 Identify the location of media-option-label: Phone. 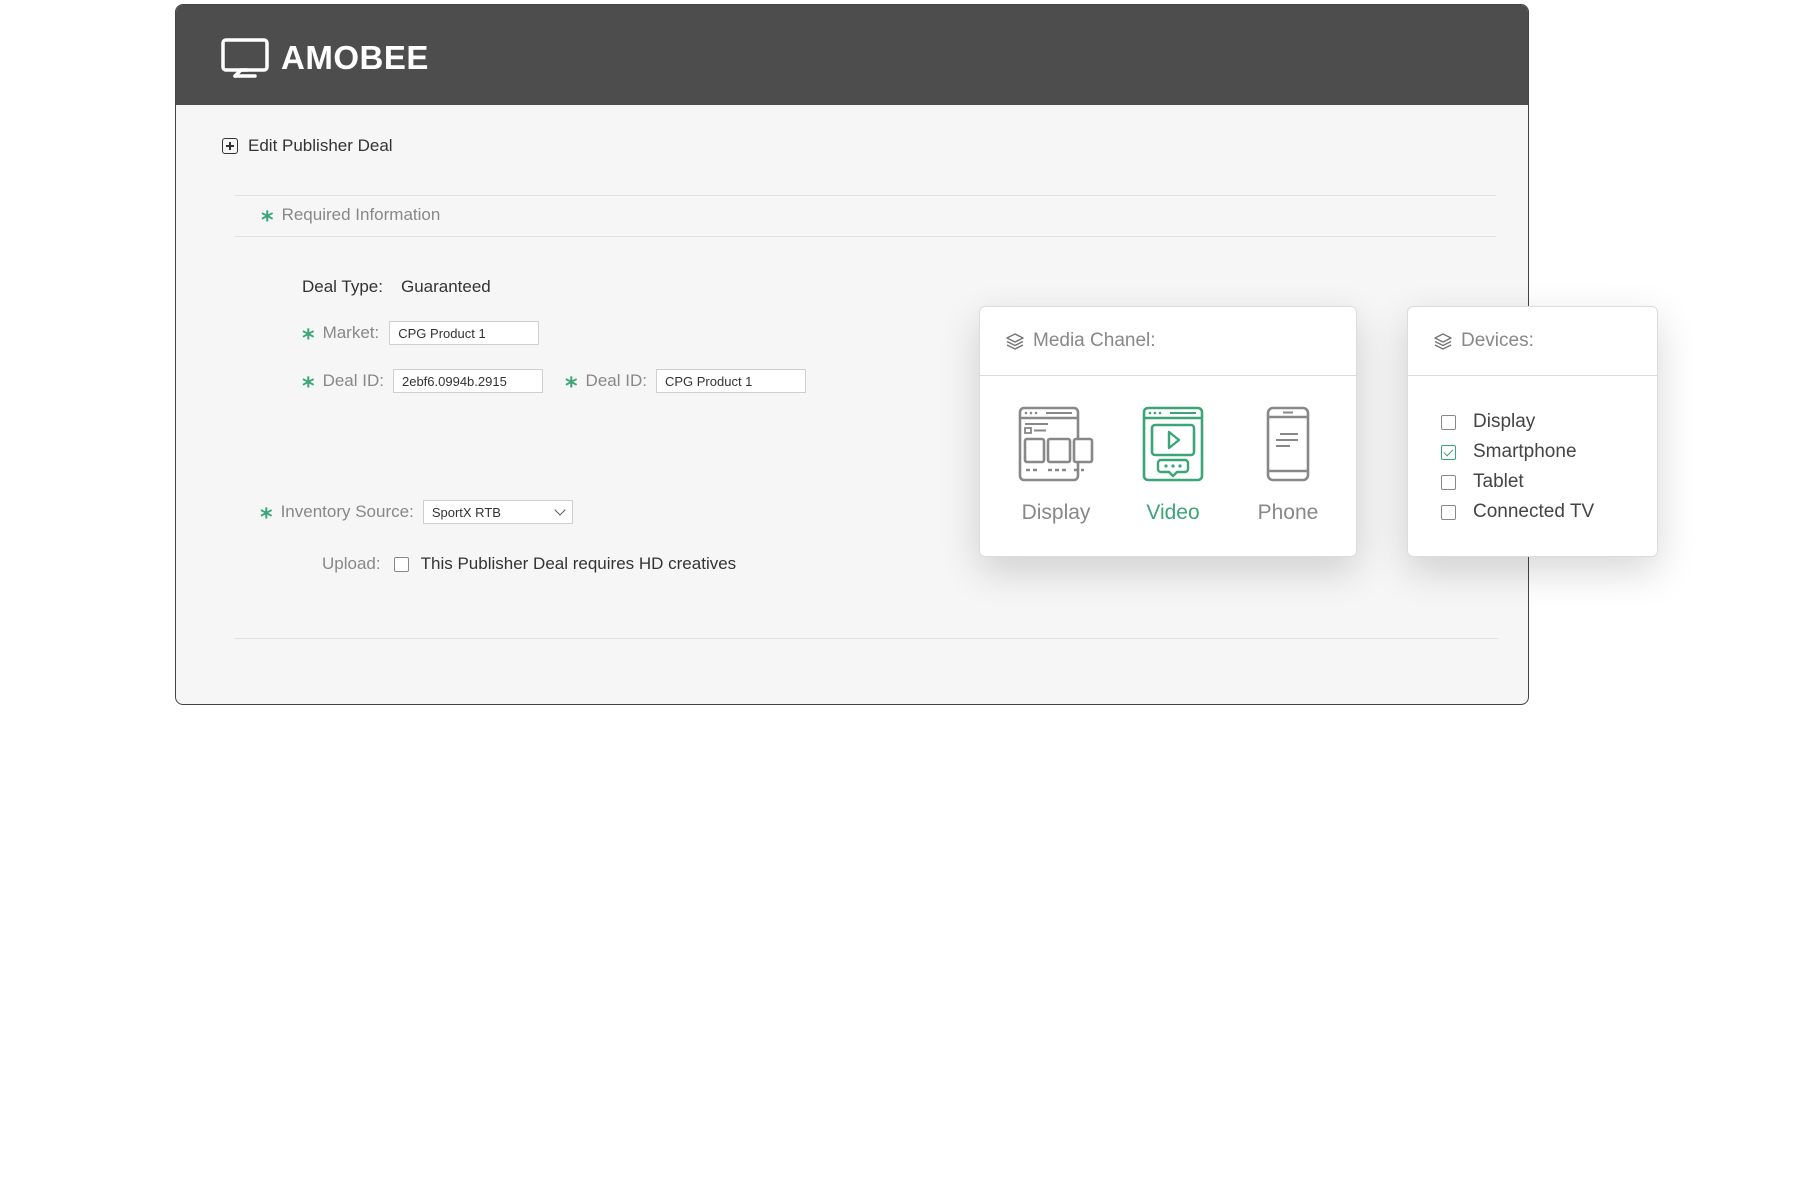
(1288, 512).